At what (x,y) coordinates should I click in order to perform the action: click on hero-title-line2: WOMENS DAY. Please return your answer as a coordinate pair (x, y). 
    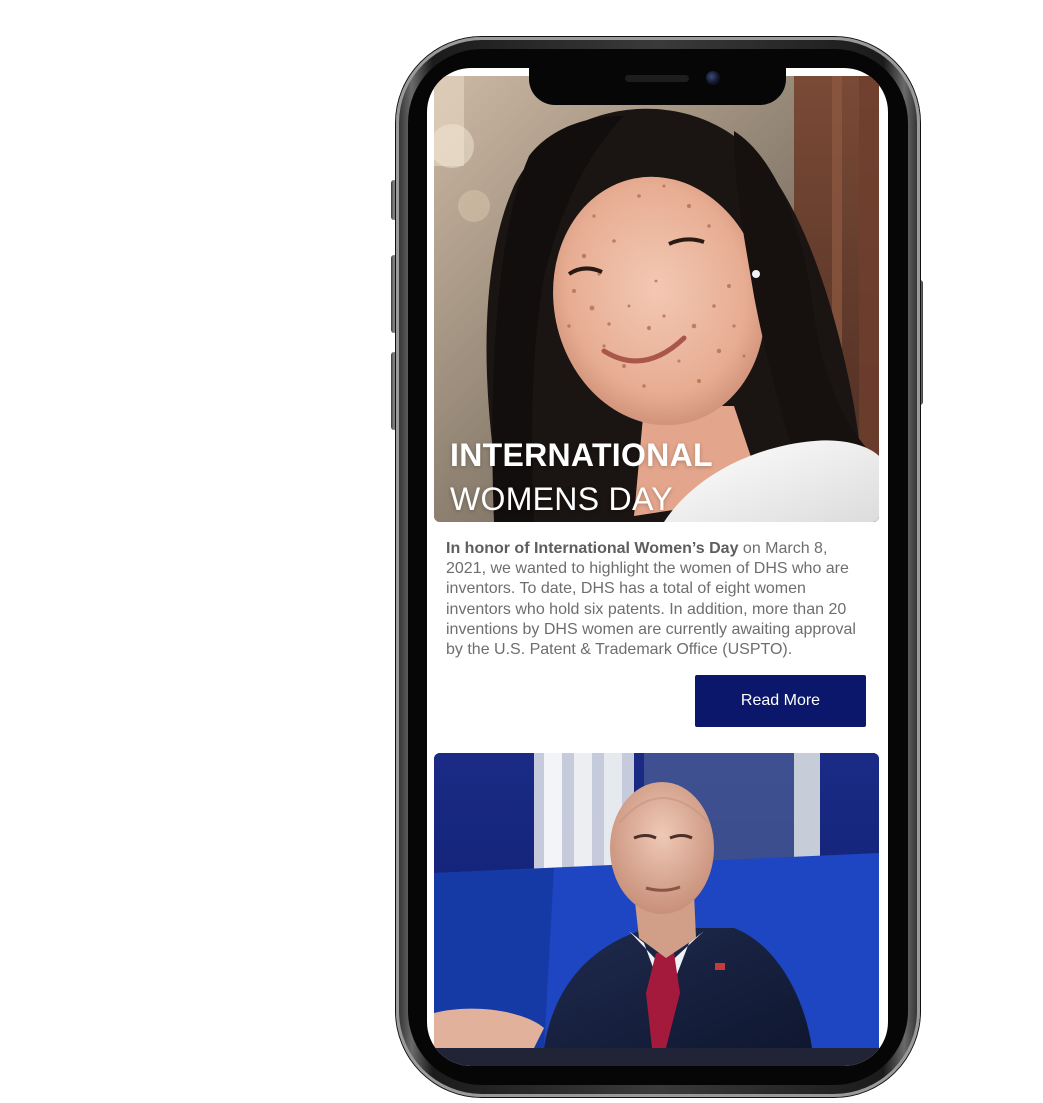
    Looking at the image, I should click on (561, 499).